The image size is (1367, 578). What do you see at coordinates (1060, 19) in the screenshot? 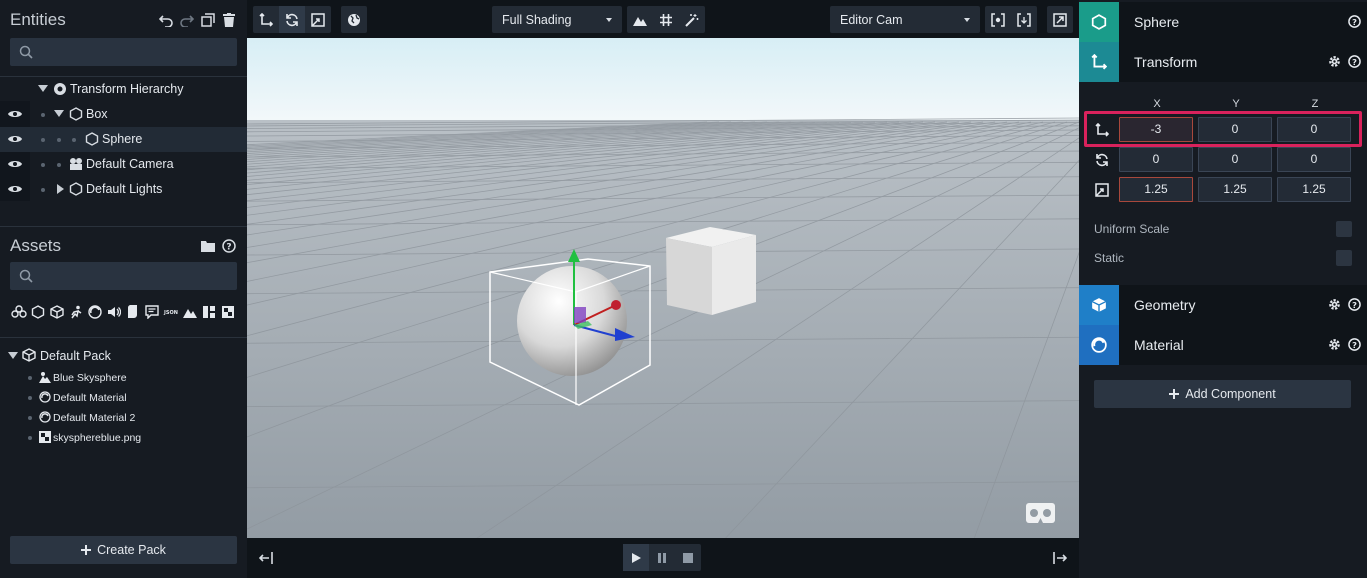
I see `fullscreen-icon` at bounding box center [1060, 19].